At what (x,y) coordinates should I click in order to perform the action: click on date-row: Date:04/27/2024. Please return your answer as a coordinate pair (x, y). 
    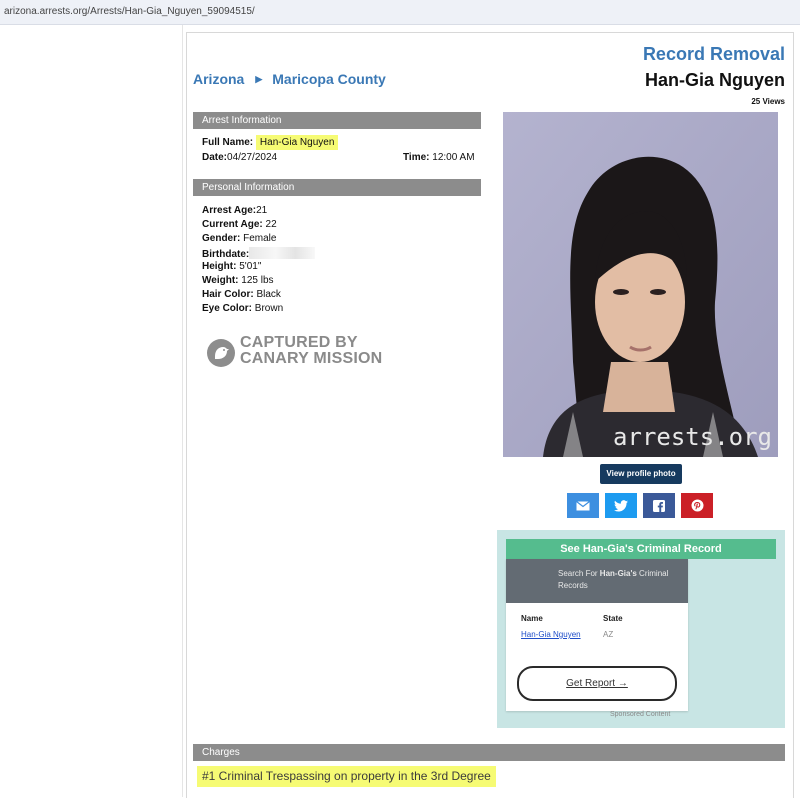
    Looking at the image, I should click on (239, 157).